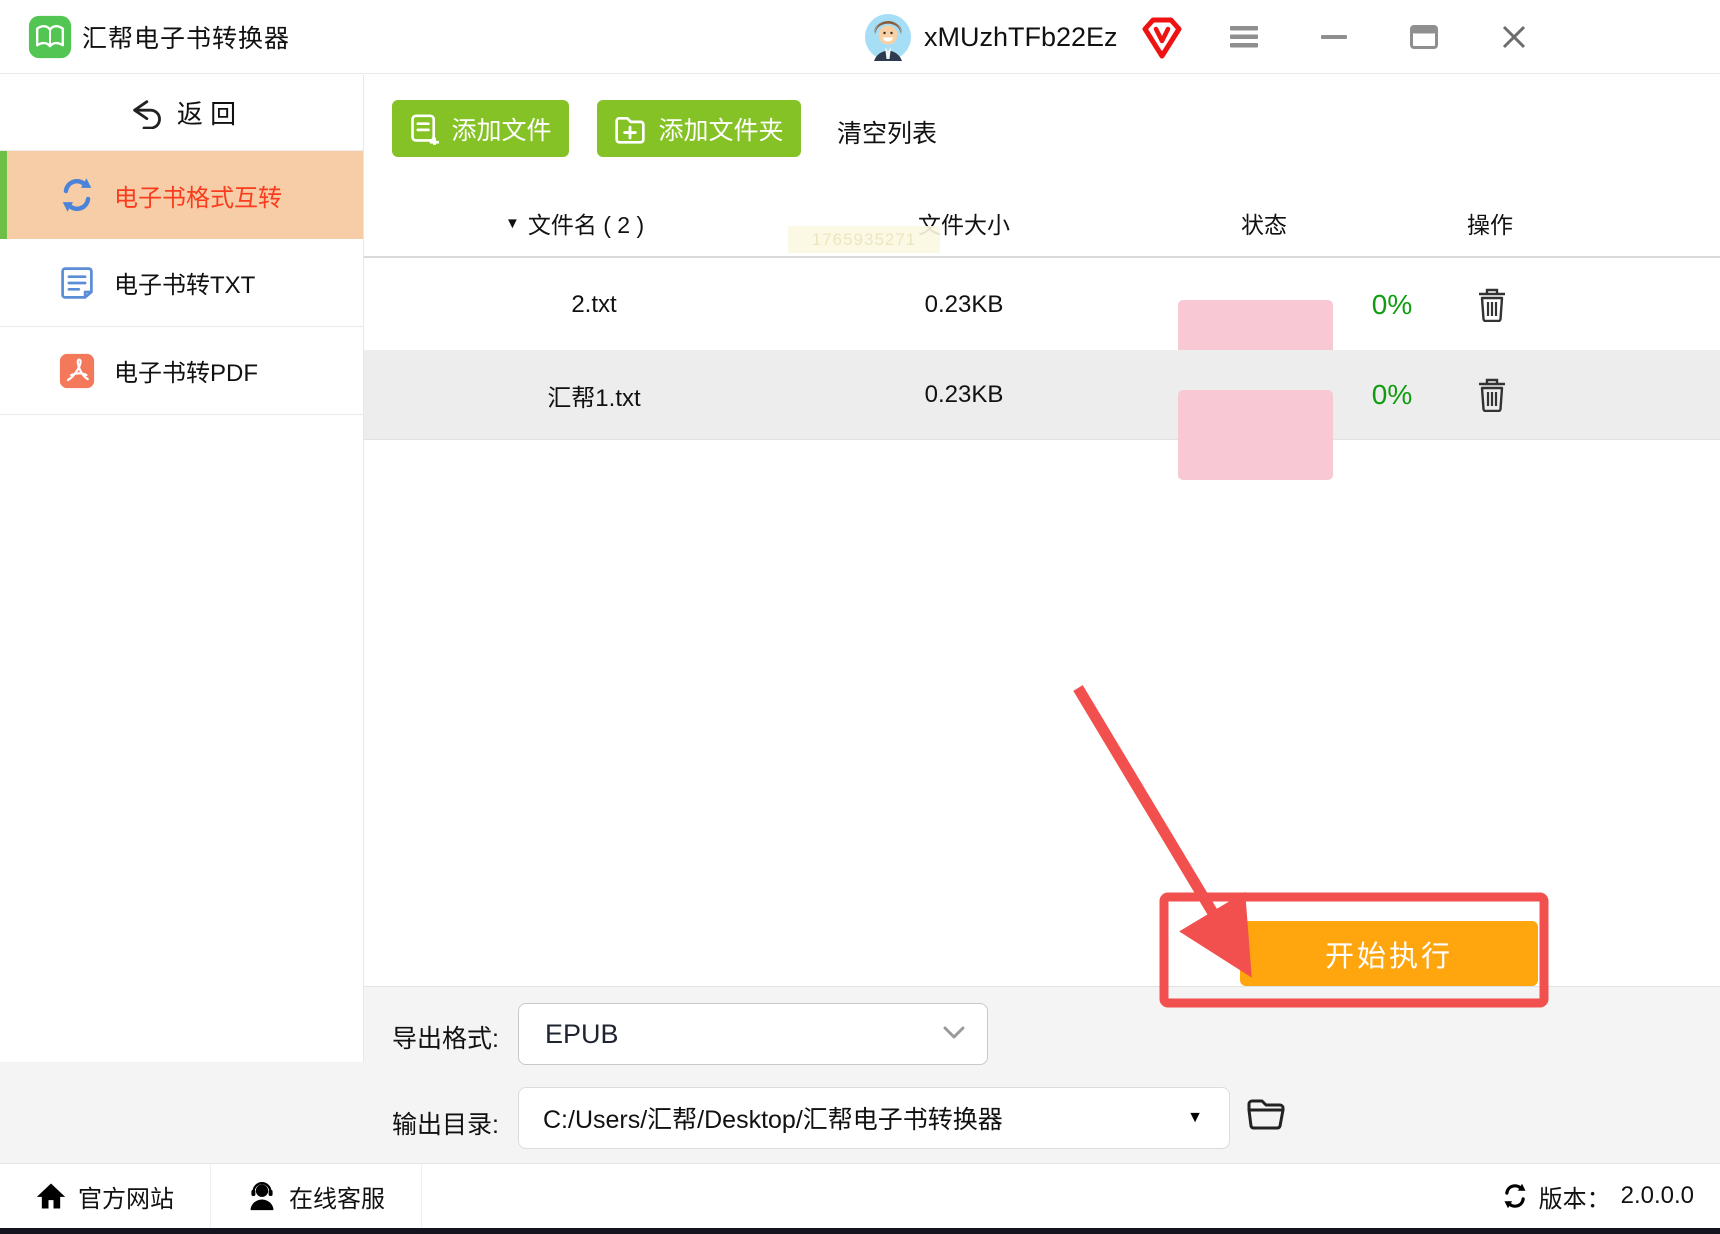 This screenshot has height=1234, width=1720. What do you see at coordinates (1042, 224) in the screenshot?
I see `table-header: ▼ 文件名 ( 2 ) 文件大小 状态 操作` at bounding box center [1042, 224].